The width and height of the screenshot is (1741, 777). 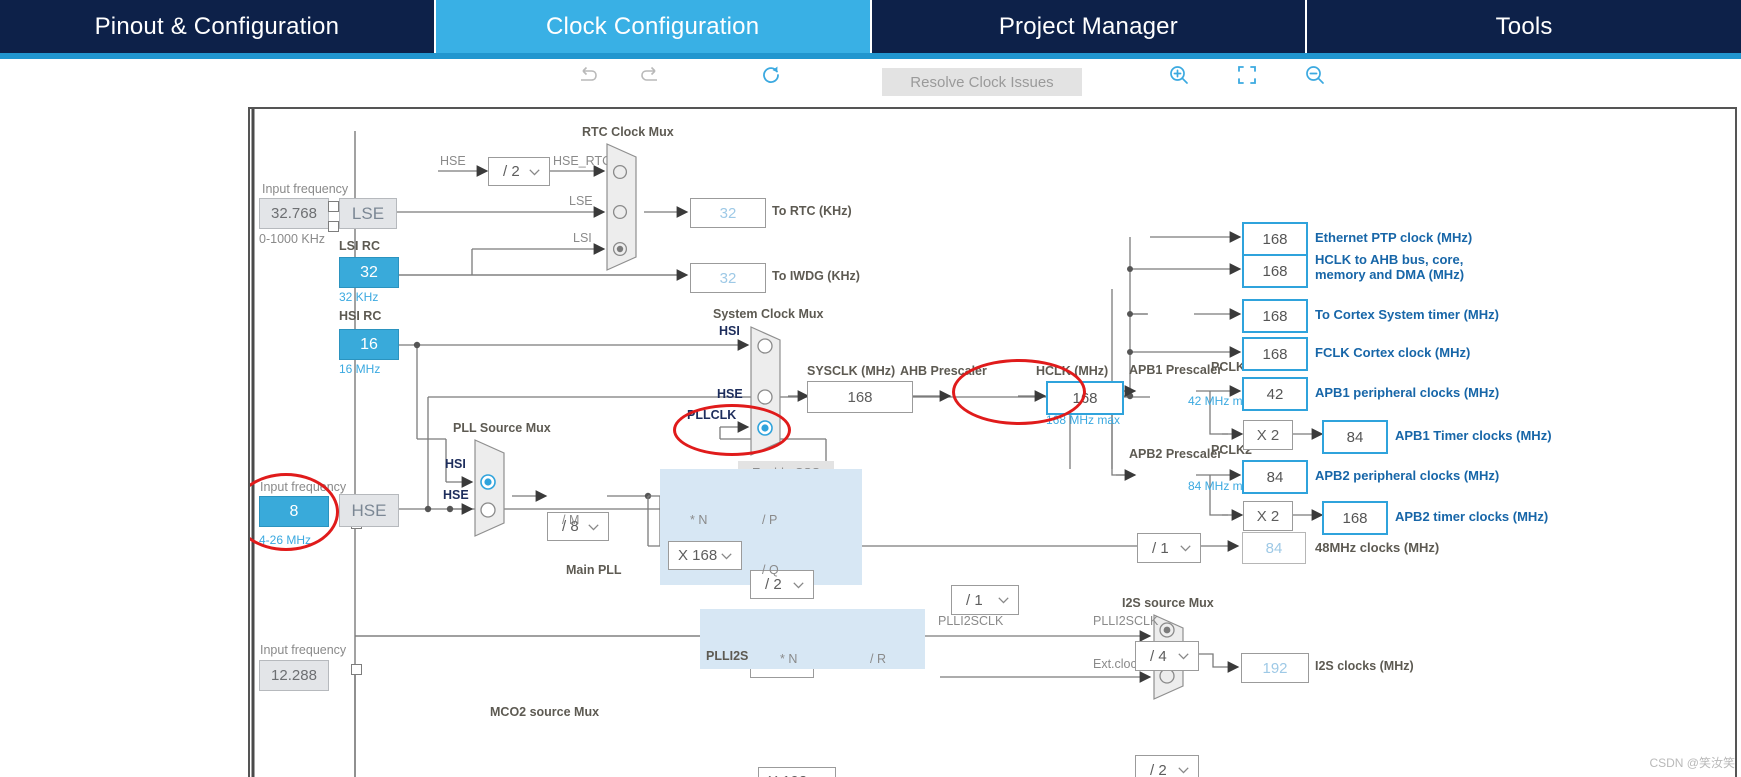 What do you see at coordinates (1355, 518) in the screenshot?
I see `output-value-apb2-timer: 168` at bounding box center [1355, 518].